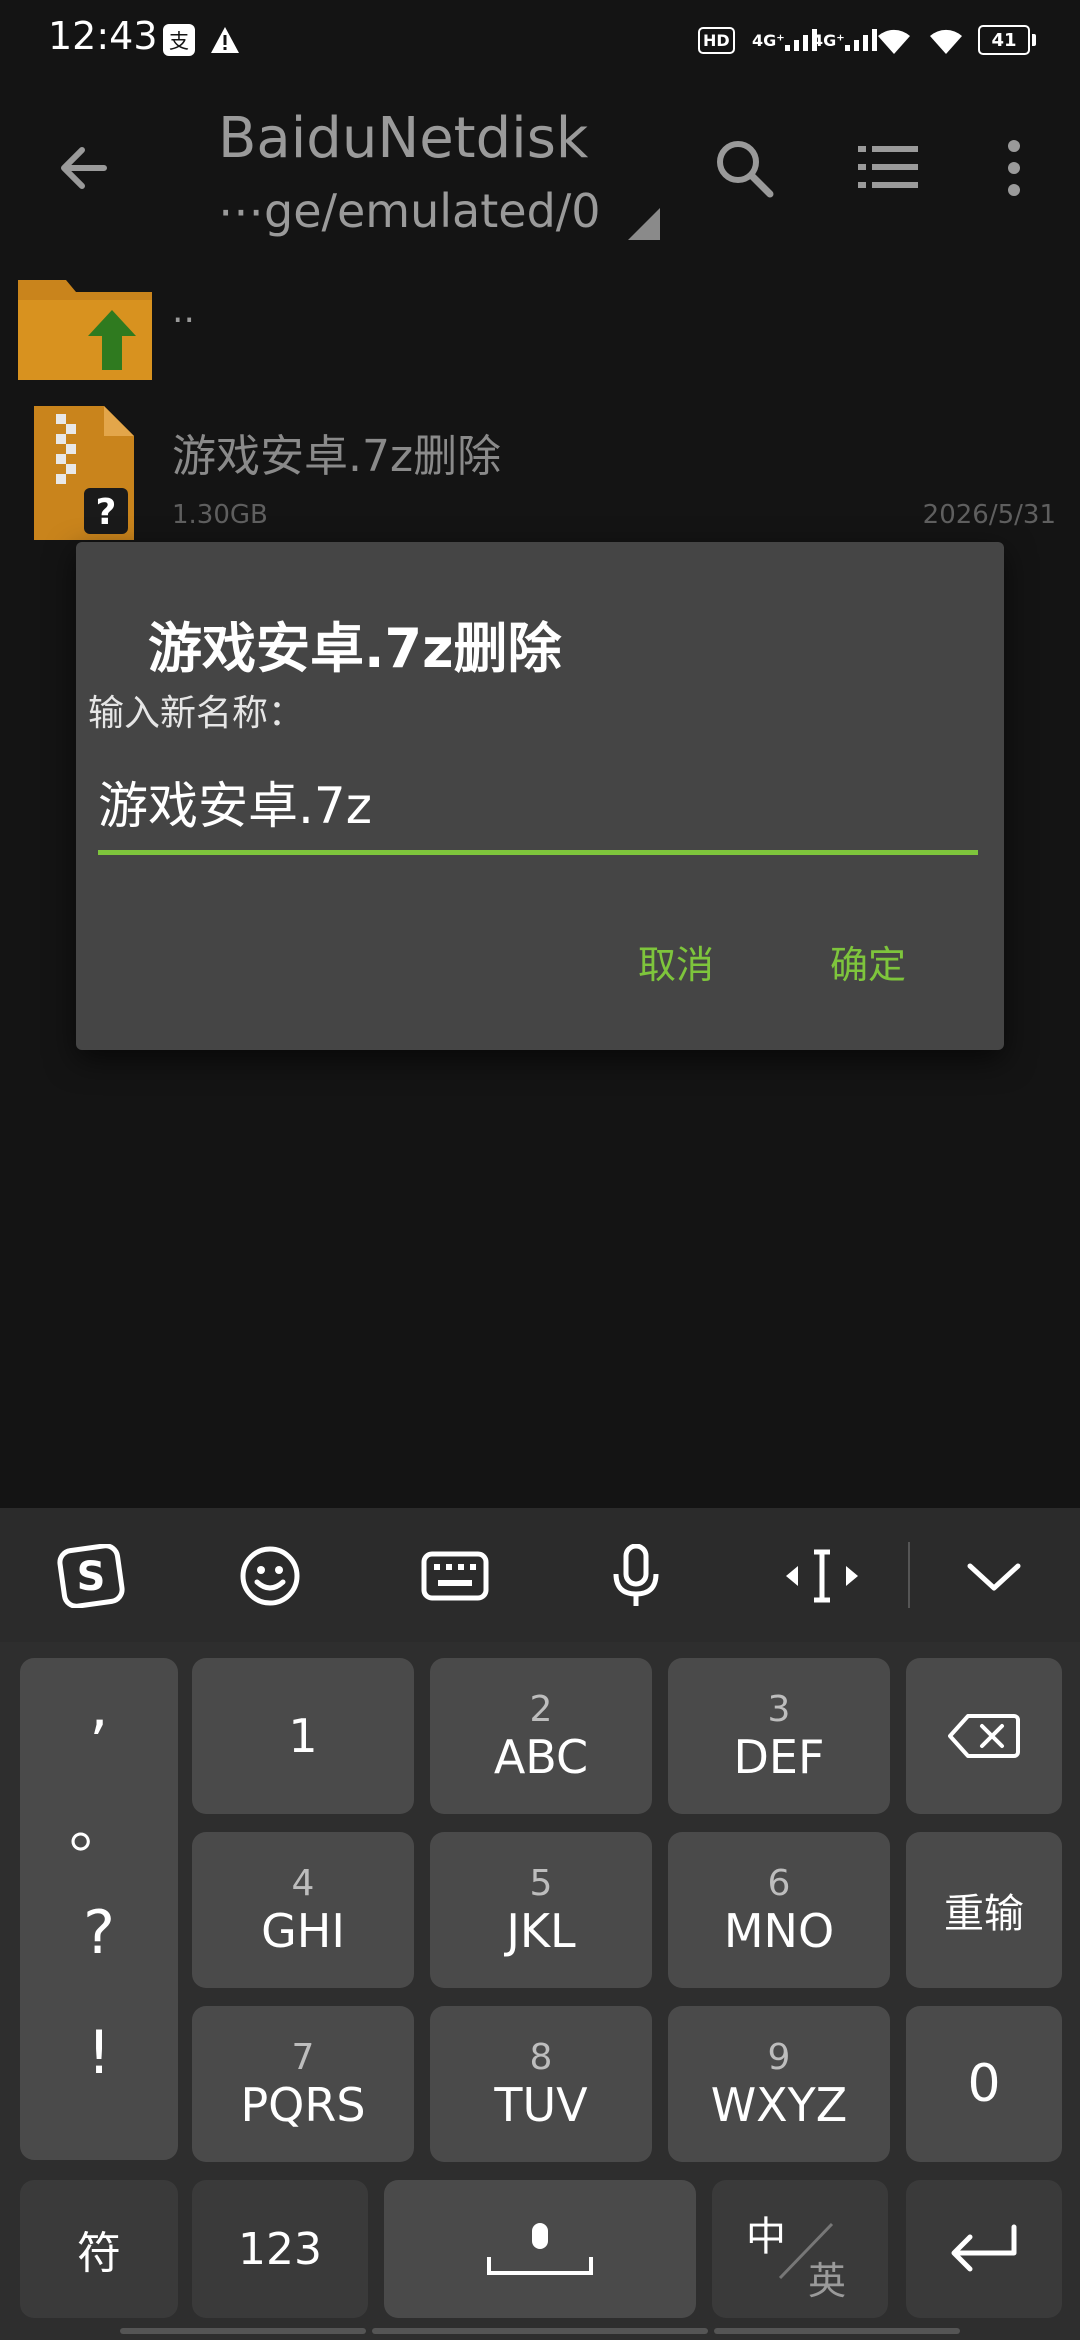 This screenshot has width=1080, height=2340. I want to click on punct-exclaim-key: !, so click(99, 2053).